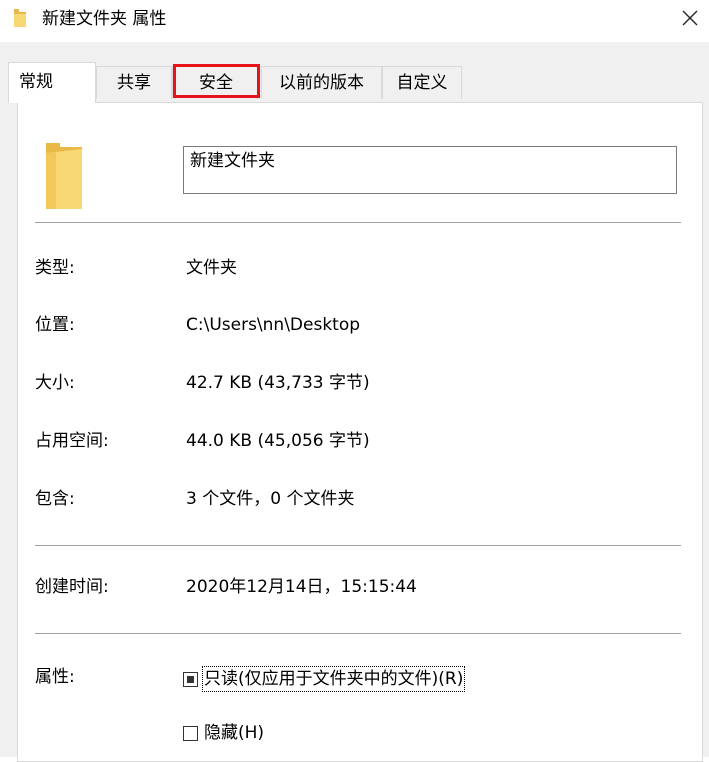  I want to click on disk-size-label: 占用空间:, so click(72, 441).